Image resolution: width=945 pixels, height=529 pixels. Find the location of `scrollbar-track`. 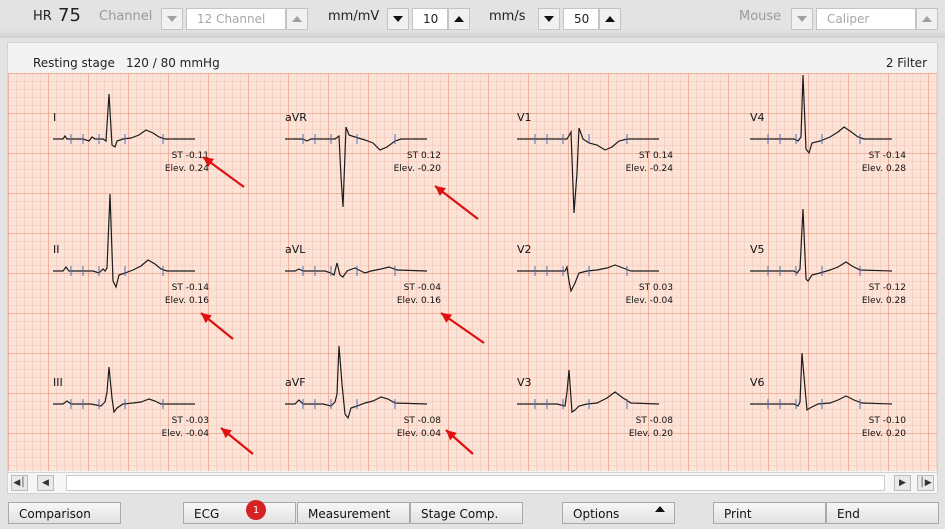

scrollbar-track is located at coordinates (475, 483).